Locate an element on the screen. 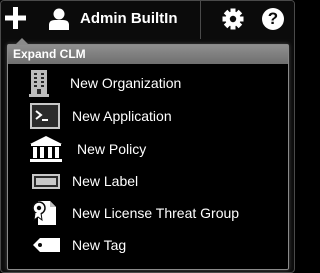  terminal-icon is located at coordinates (45, 116).